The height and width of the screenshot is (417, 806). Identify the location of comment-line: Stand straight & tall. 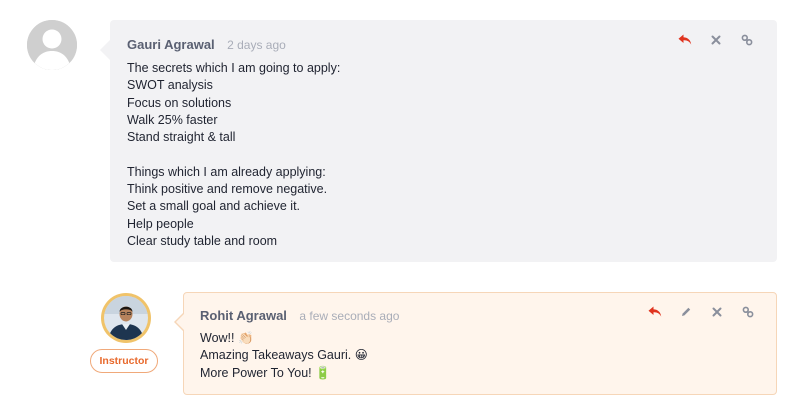
(181, 137).